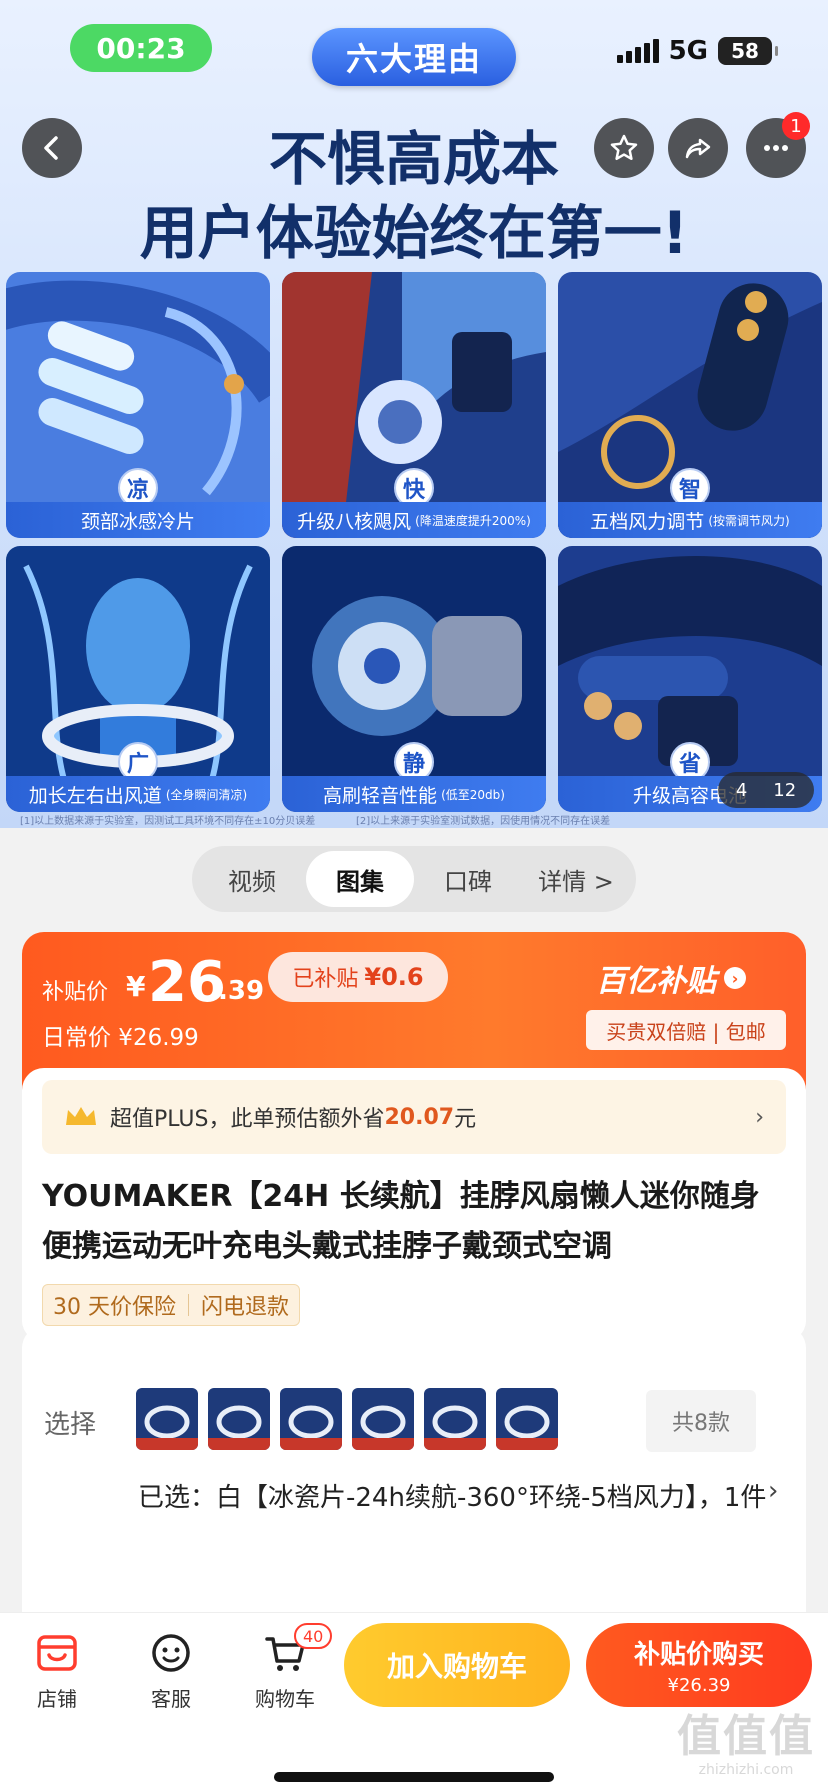 Image resolution: width=828 pixels, height=1792 pixels. What do you see at coordinates (138, 520) in the screenshot?
I see `feature-caption: 颈部冰感冷片` at bounding box center [138, 520].